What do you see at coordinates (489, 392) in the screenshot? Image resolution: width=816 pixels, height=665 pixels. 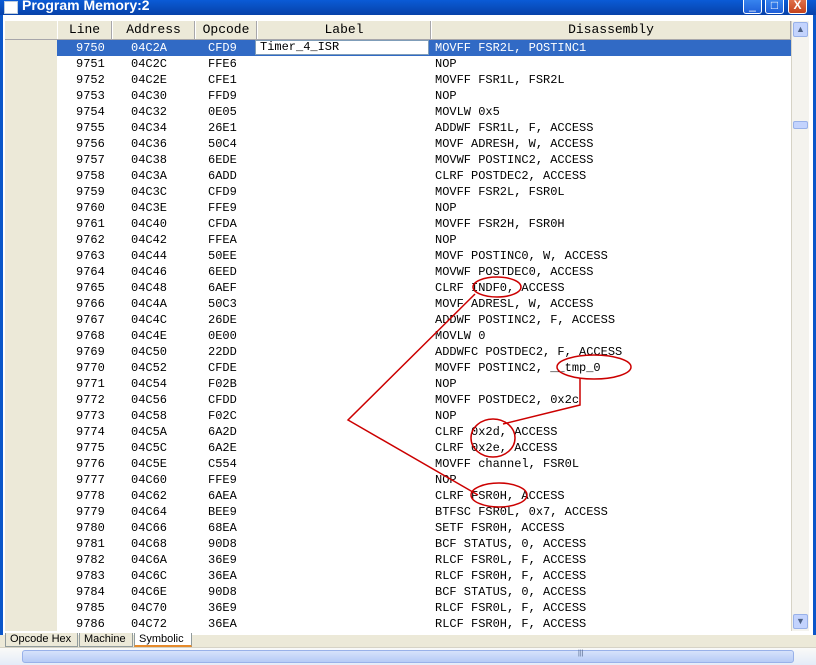 I see `red-annotation-overlay` at bounding box center [489, 392].